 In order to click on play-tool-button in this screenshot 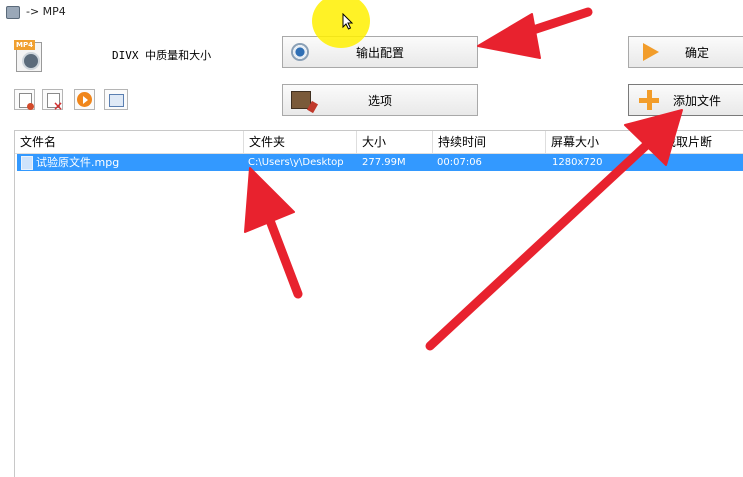, I will do `click(84, 99)`.